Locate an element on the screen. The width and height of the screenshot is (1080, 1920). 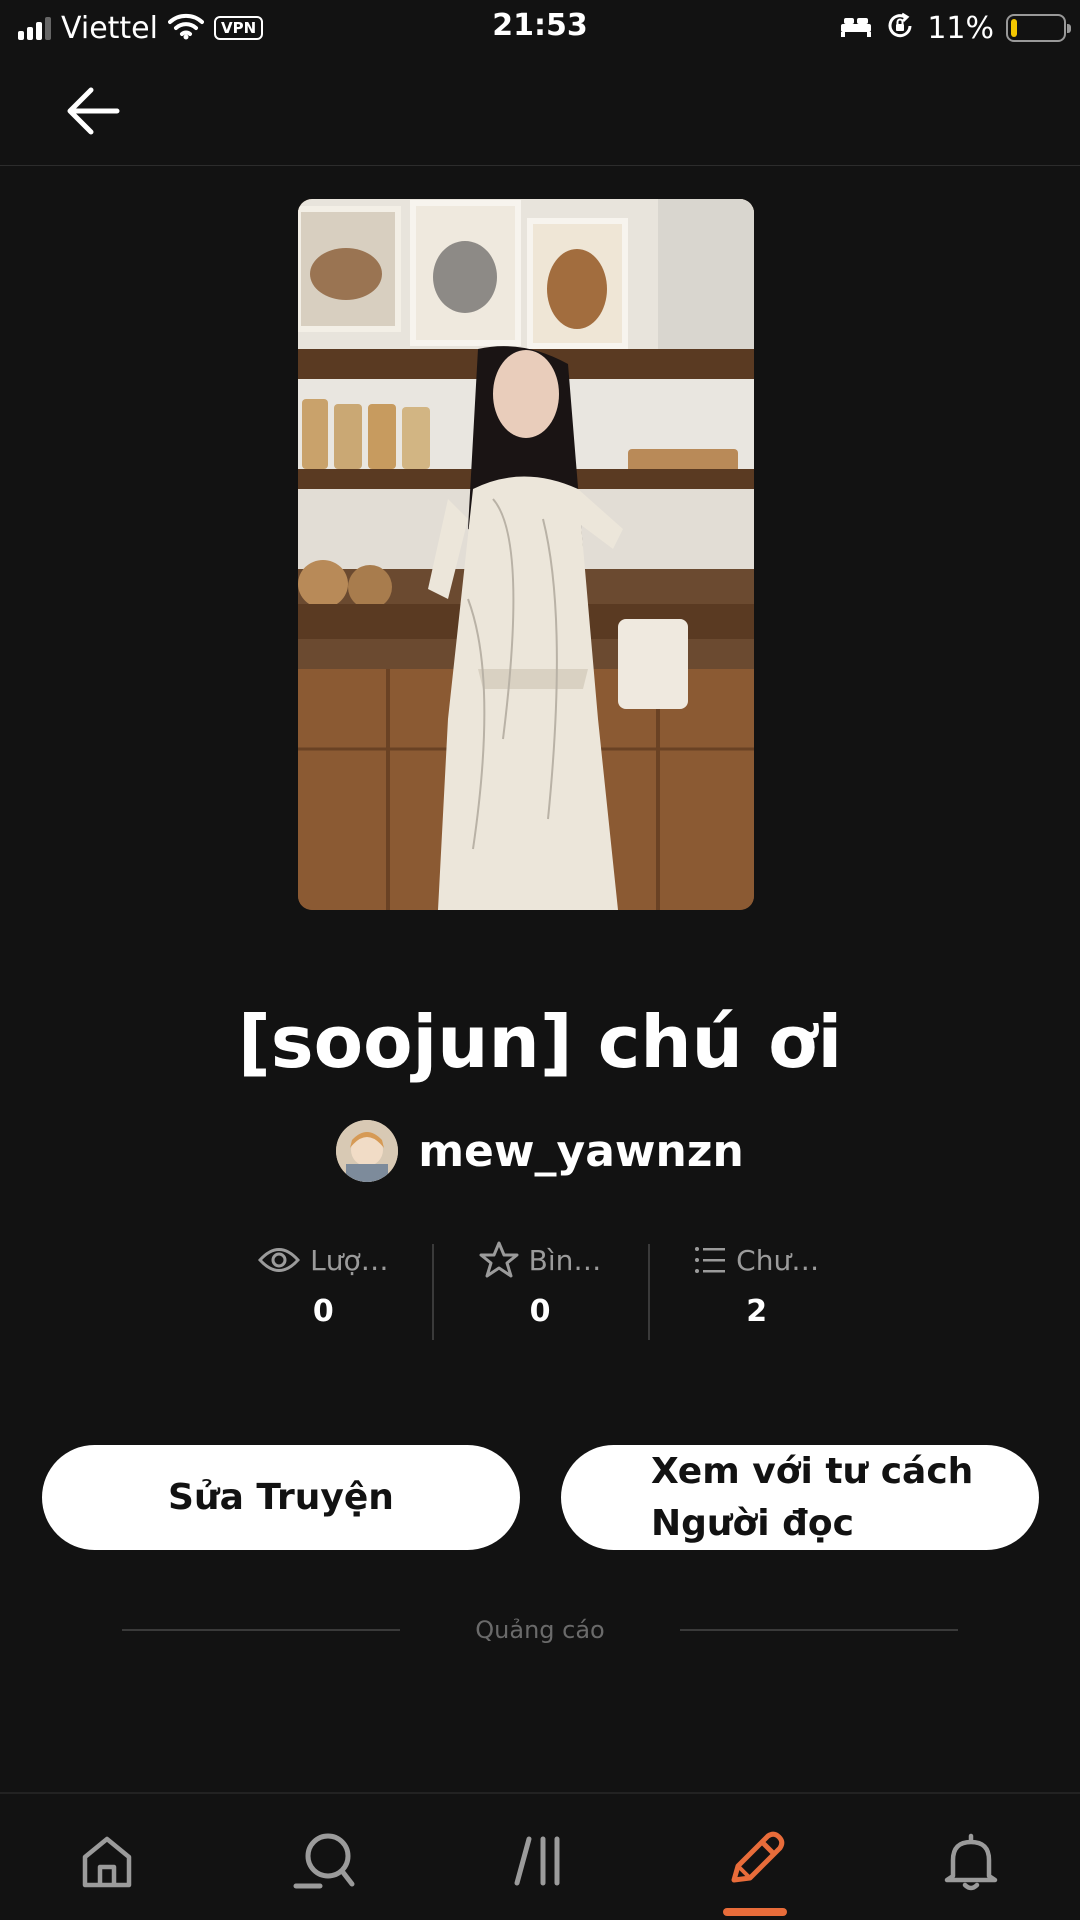
battery-level is located at coordinates (1014, 28).